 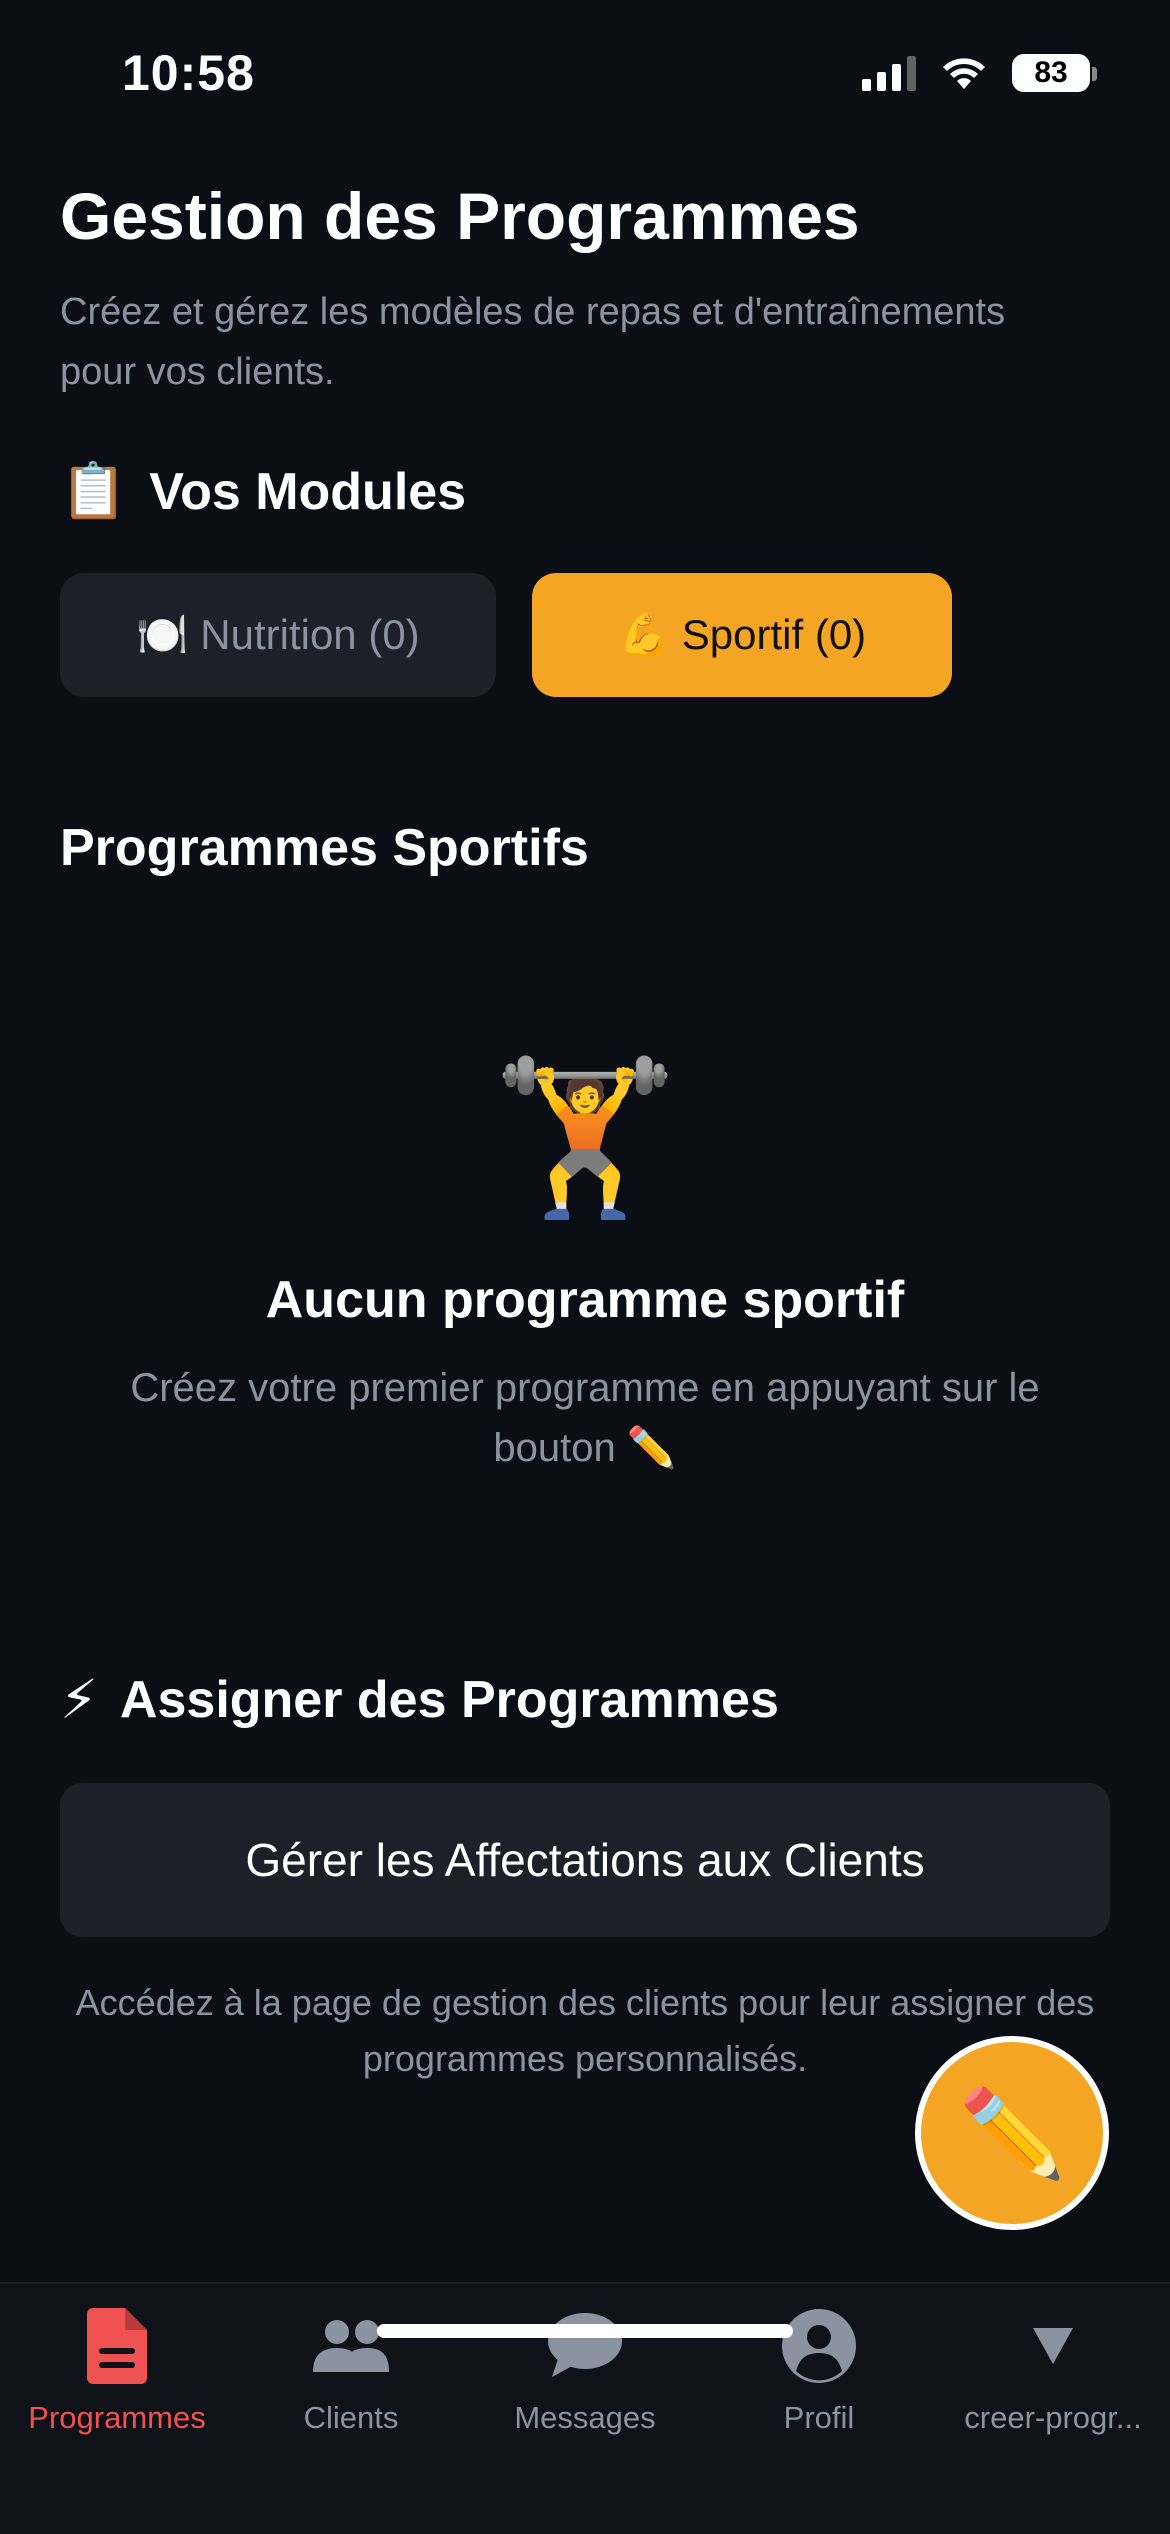 I want to click on empty-state-title: Aucun programme sportif, so click(x=585, y=1300).